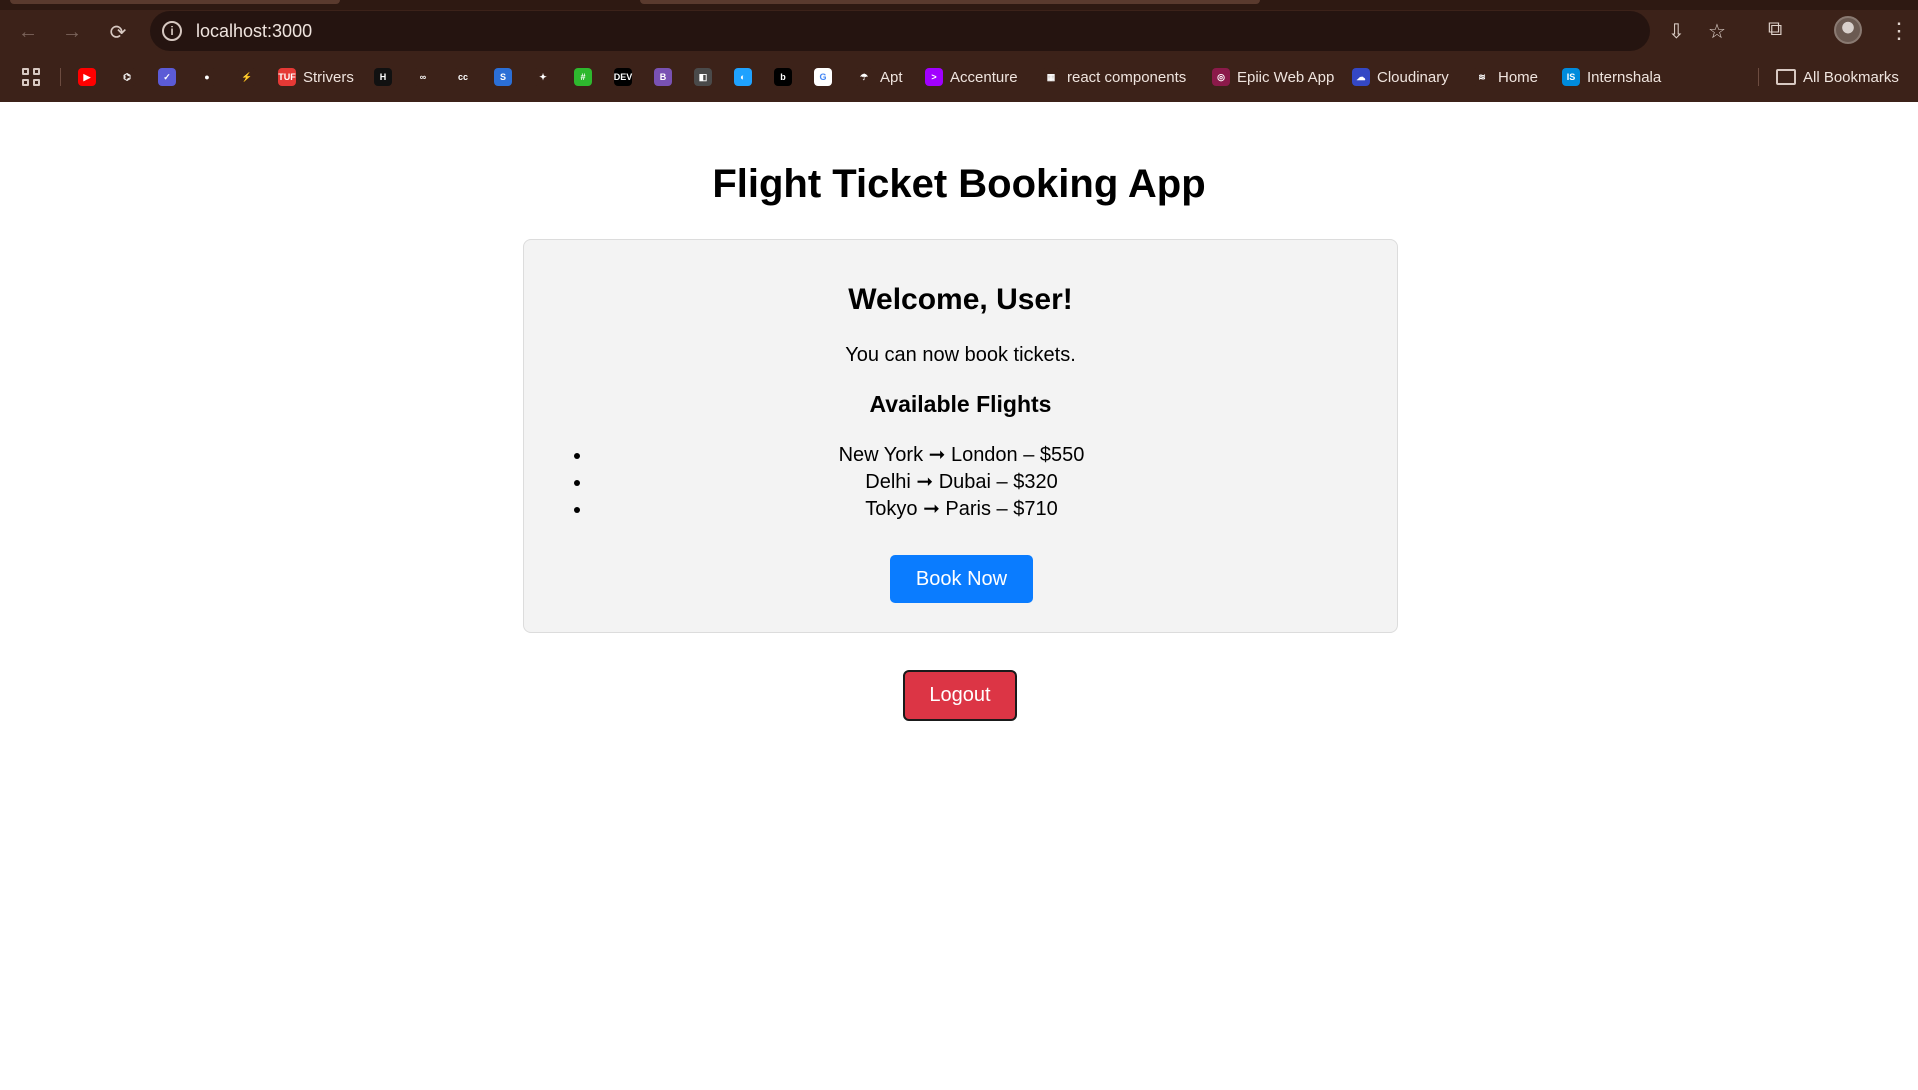 Image resolution: width=1918 pixels, height=1090 pixels. Describe the element at coordinates (172, 31) in the screenshot. I see `site-info-icon: i` at that location.